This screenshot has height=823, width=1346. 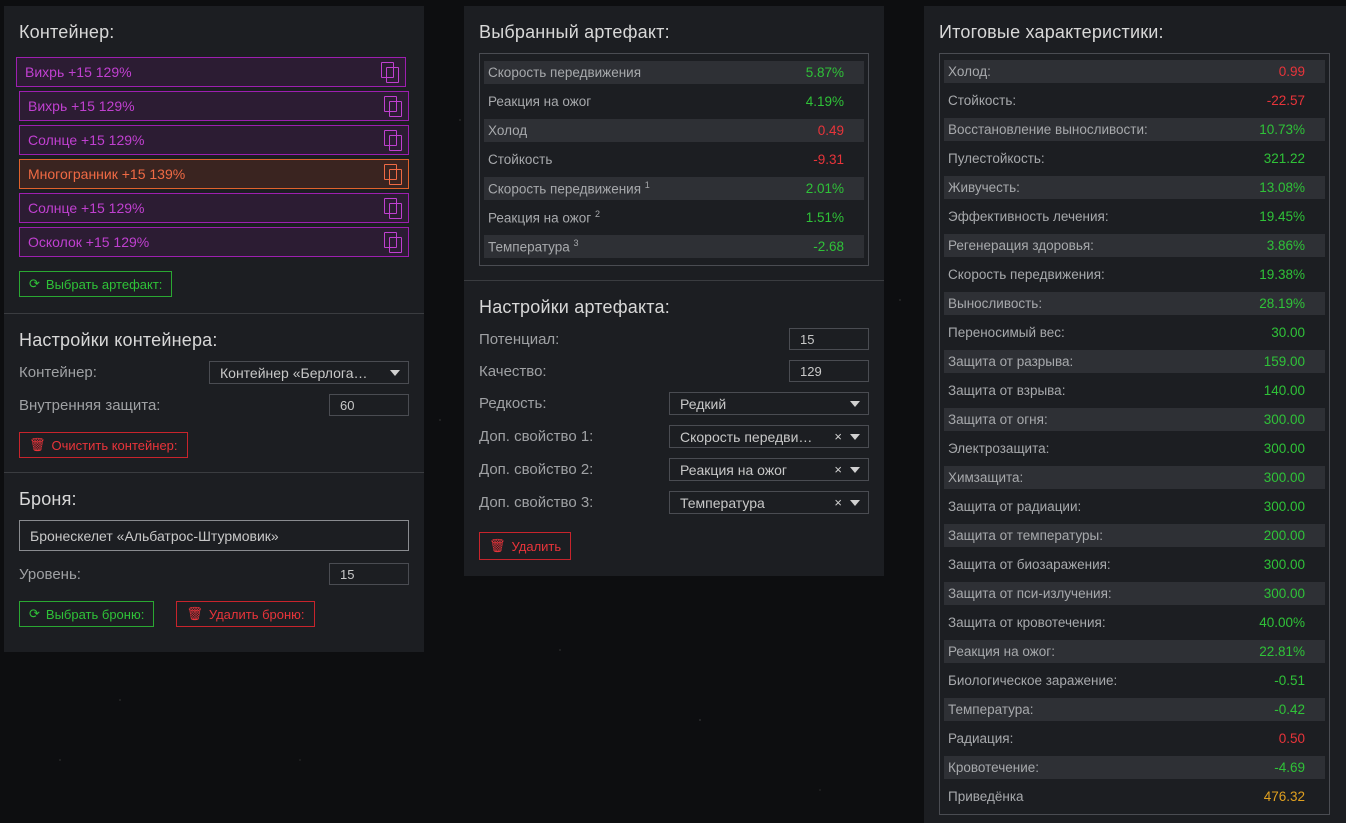 What do you see at coordinates (107, 174) in the screenshot?
I see `artifact-slot-label: Многогранник +15 139%` at bounding box center [107, 174].